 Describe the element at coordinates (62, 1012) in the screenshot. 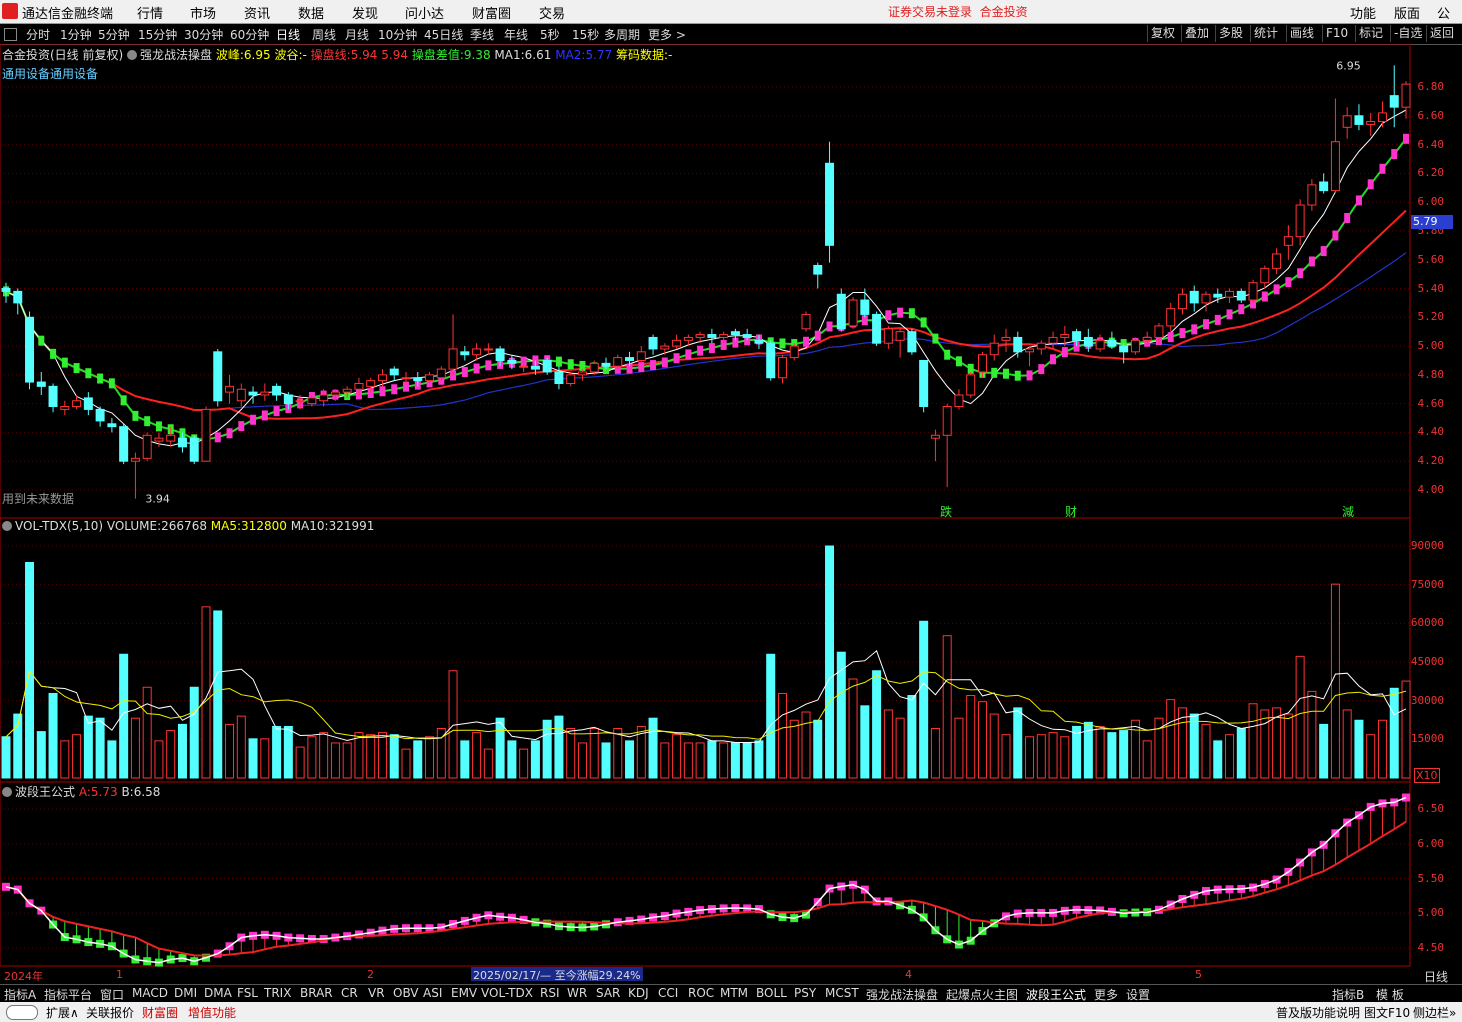

I see `expand-button: 扩展∧` at that location.